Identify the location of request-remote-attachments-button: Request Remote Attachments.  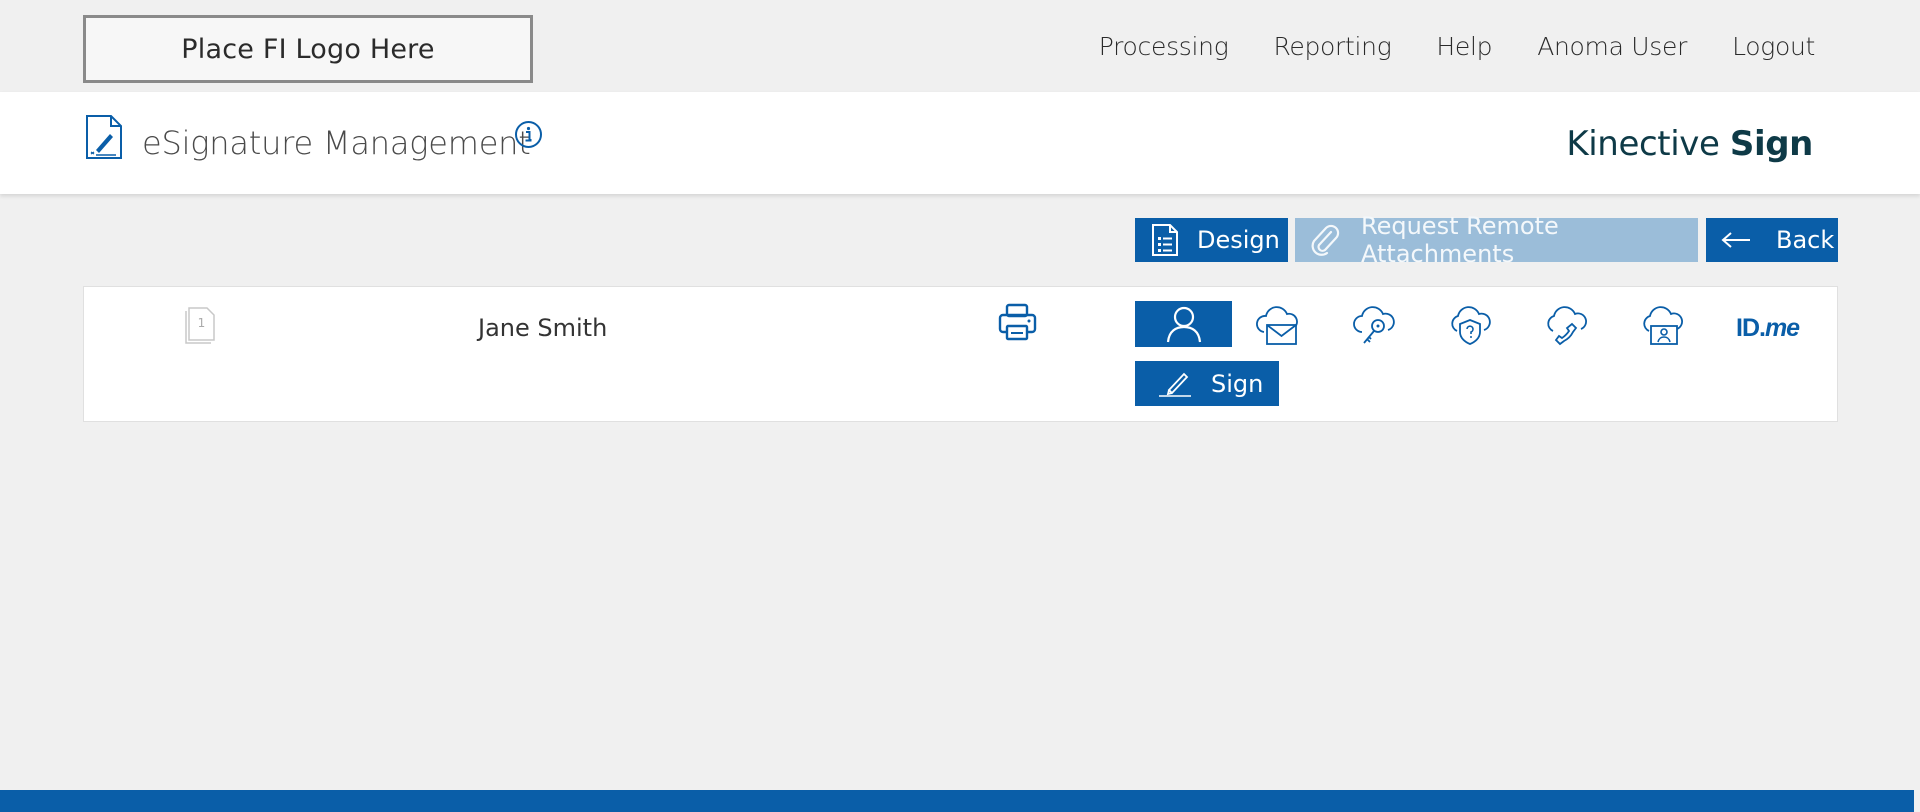
(1496, 240).